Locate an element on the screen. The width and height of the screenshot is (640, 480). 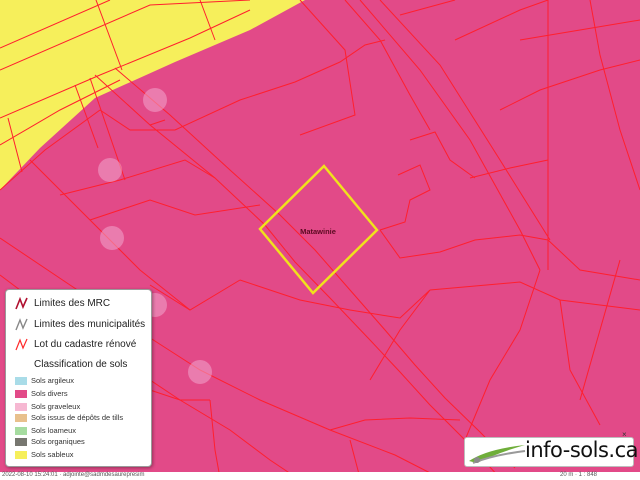
scale-bar: 20 m · 1 : 848 is located at coordinates (579, 475).